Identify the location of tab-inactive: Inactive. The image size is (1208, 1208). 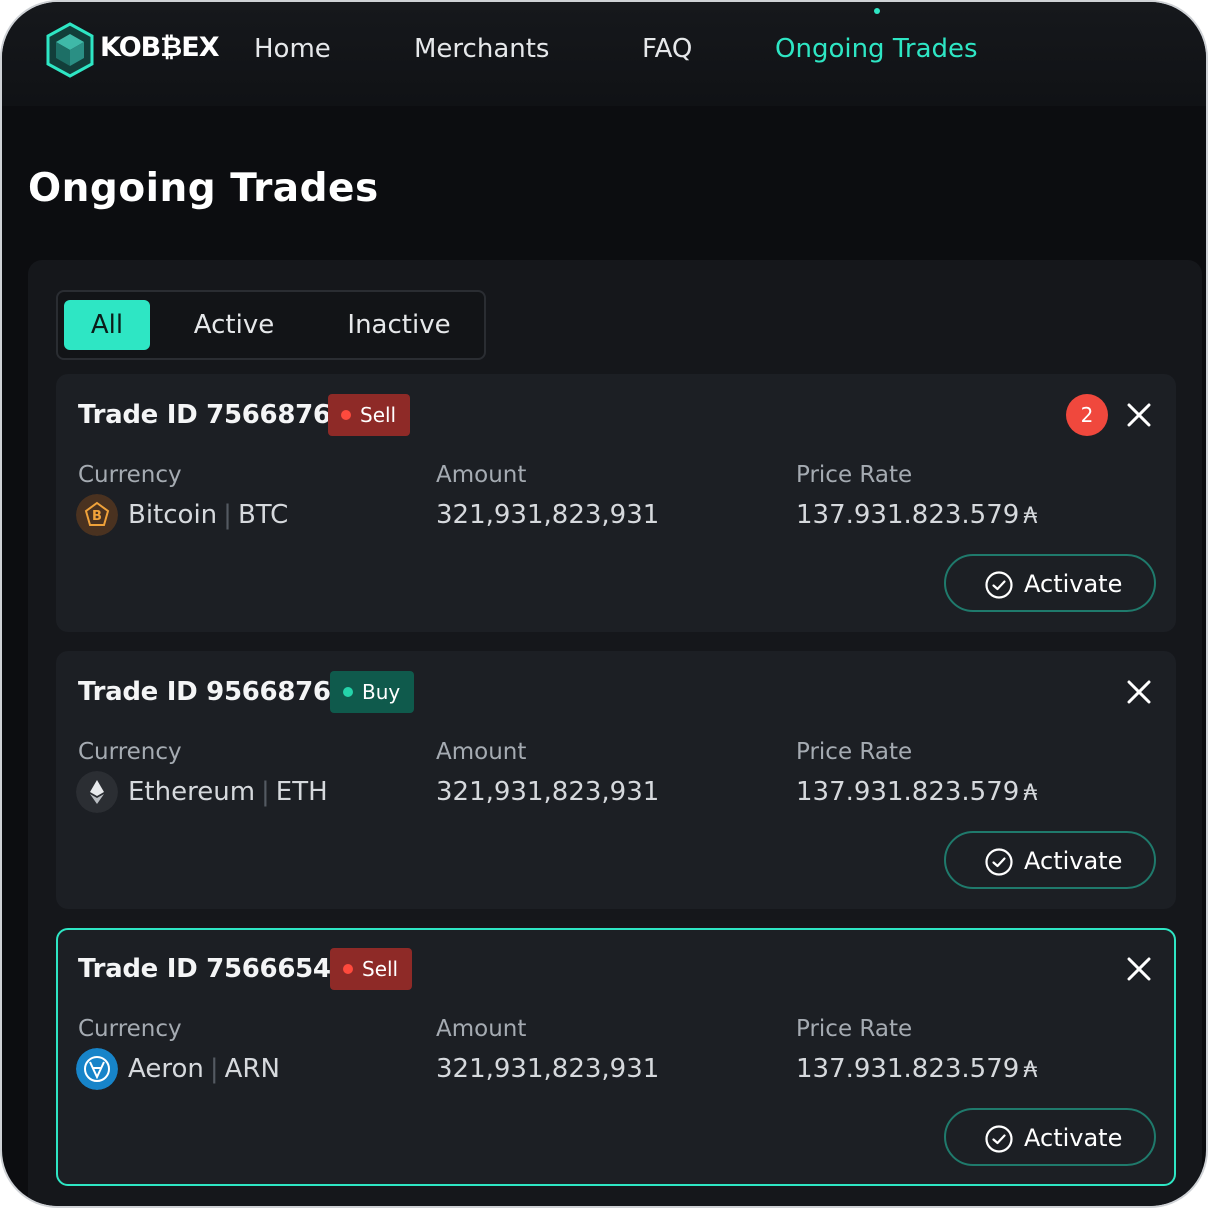
(399, 325).